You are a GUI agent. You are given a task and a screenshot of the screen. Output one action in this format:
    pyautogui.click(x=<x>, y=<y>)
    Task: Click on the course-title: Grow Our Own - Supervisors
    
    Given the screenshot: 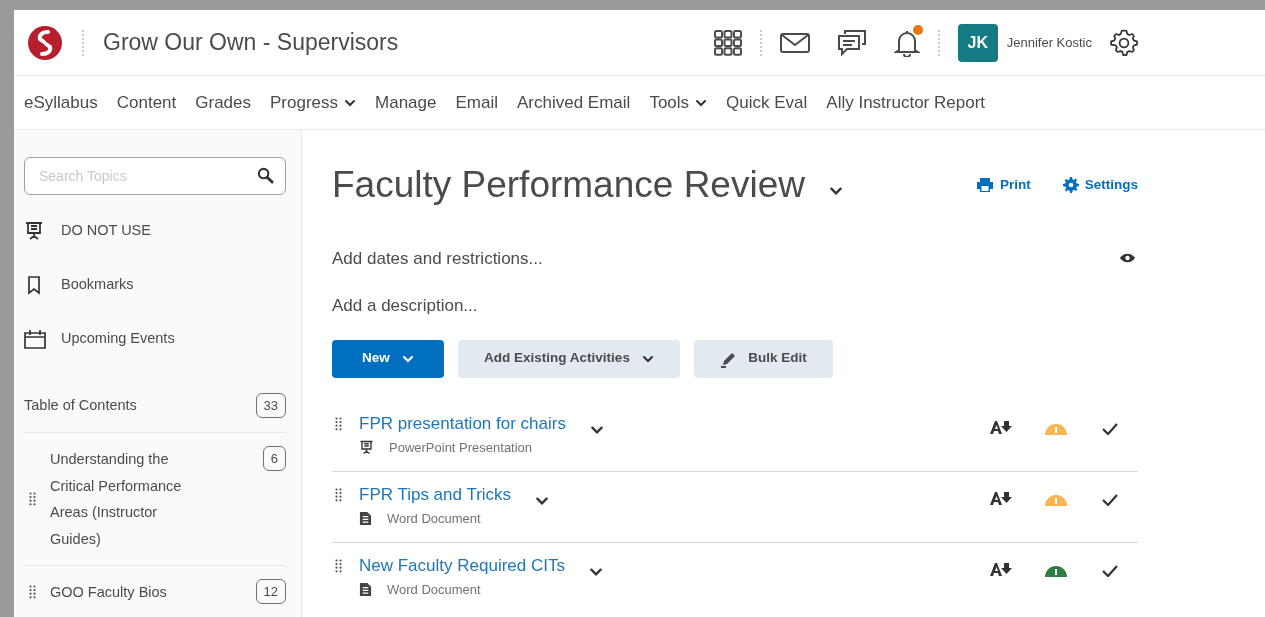 What is the action you would take?
    pyautogui.click(x=251, y=42)
    